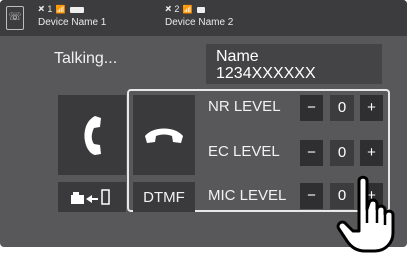 This screenshot has width=417, height=256. What do you see at coordinates (72, 16) in the screenshot?
I see `device-1-status: 🞬 1 📶 Device Name 1` at bounding box center [72, 16].